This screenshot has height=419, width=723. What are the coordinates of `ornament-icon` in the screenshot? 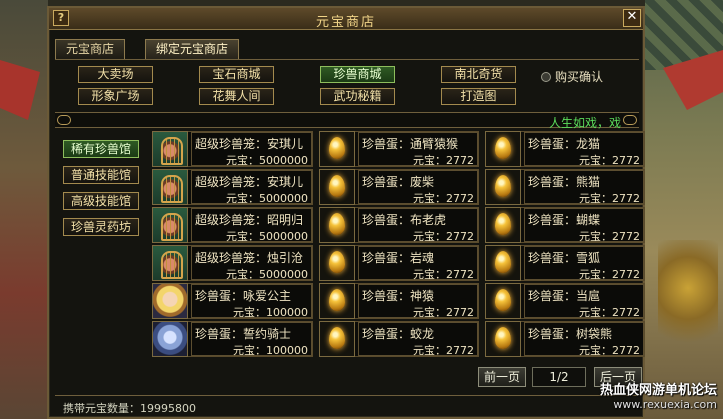 It's located at (630, 120).